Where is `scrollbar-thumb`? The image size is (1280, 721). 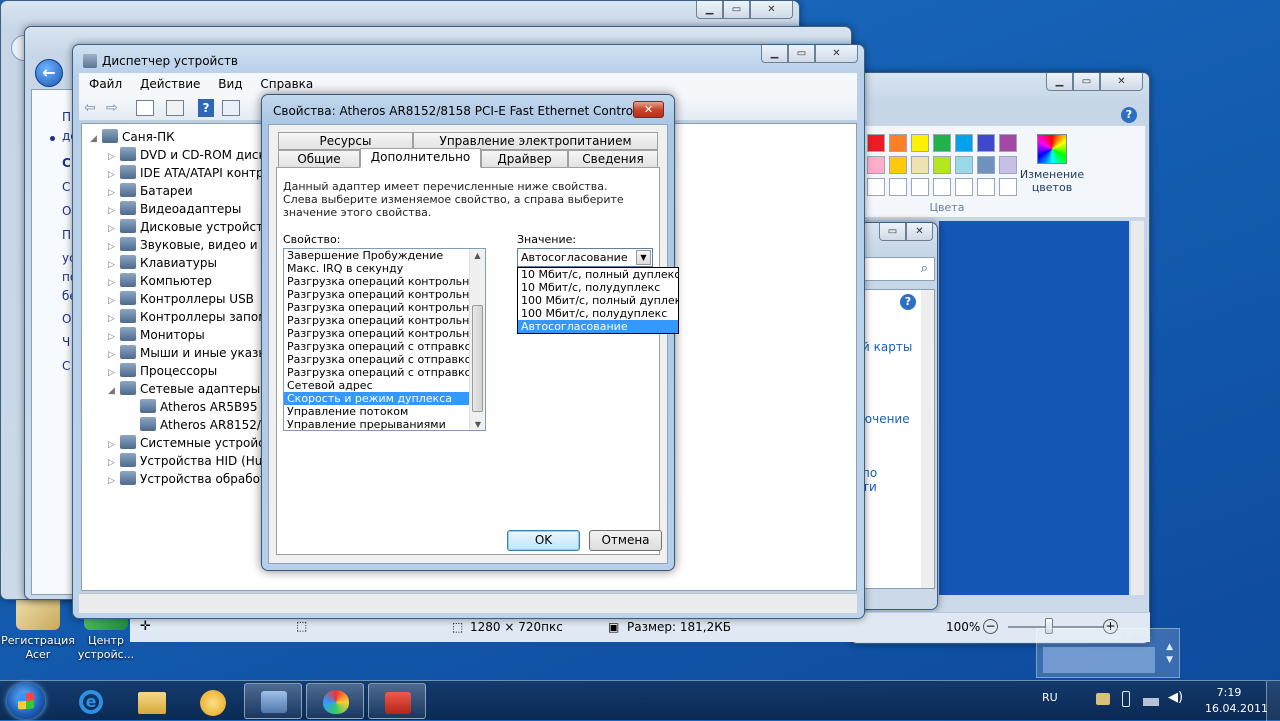
scrollbar-thumb is located at coordinates (477, 358).